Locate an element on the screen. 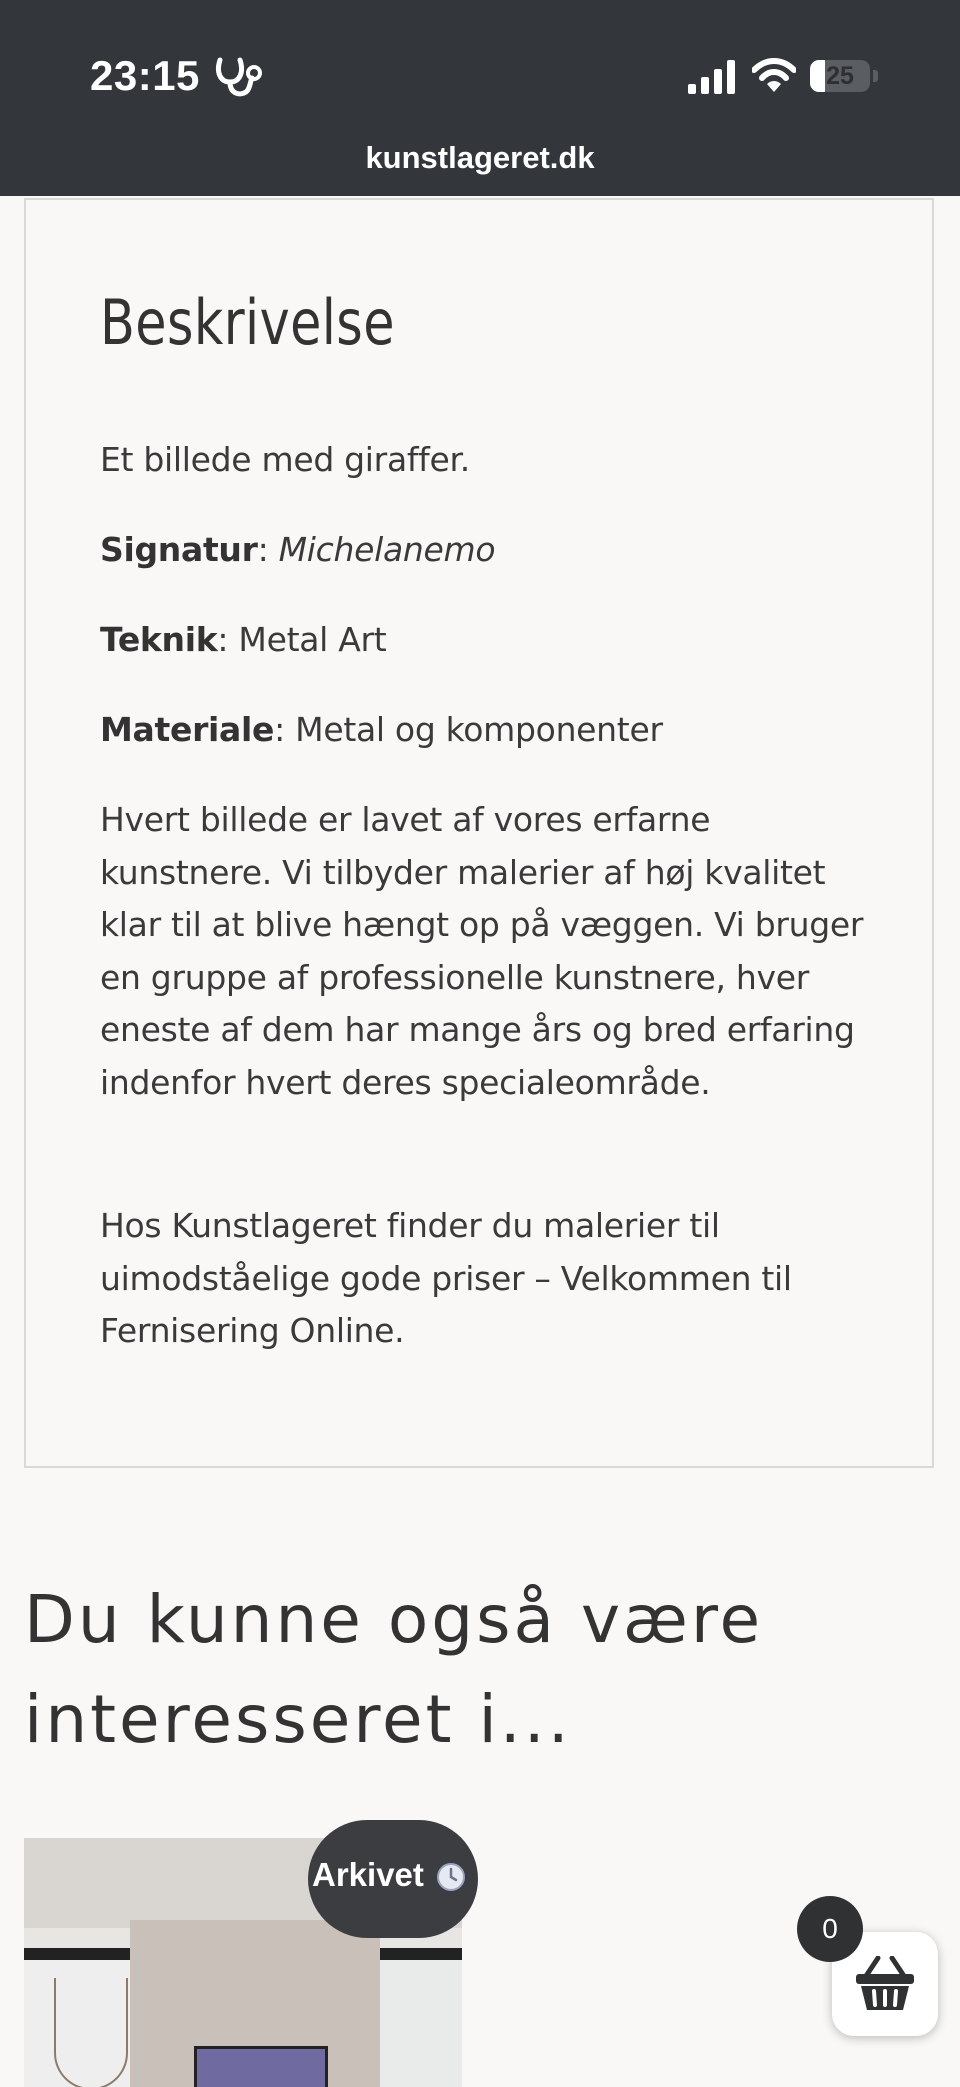  status-bar: 23:15 25 kunstlageret.dk is located at coordinates (480, 98).